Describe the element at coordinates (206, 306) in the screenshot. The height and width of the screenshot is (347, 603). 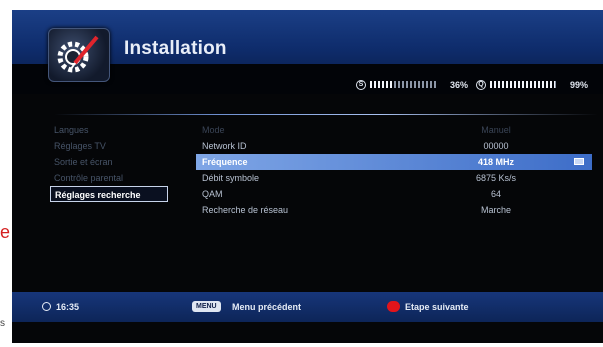
I see `menu-key-icon: MENU` at that location.